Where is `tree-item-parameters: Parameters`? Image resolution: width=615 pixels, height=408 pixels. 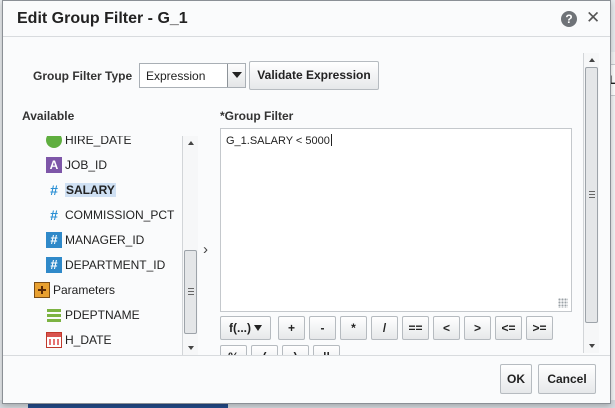
tree-item-parameters: Parameters is located at coordinates (74, 290).